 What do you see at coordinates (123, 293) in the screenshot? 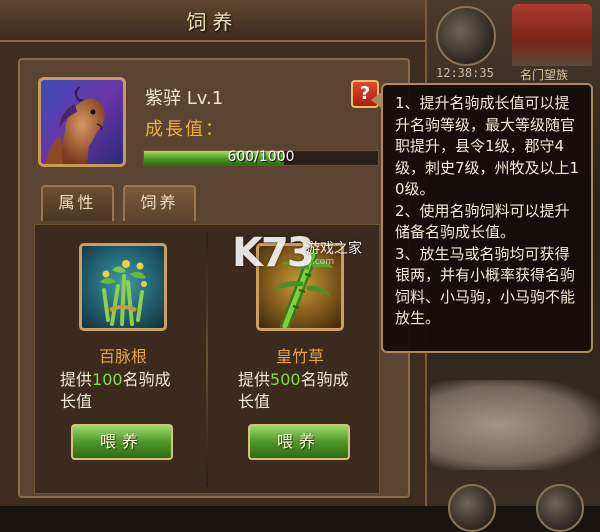
I see `herb-icon` at bounding box center [123, 293].